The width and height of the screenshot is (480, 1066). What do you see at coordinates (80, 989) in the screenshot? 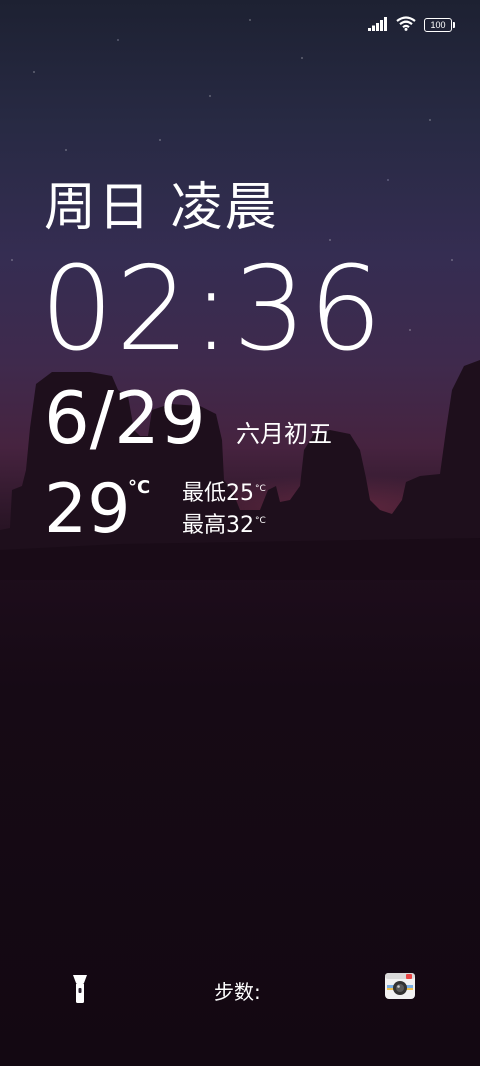
I see `flashlight-icon` at bounding box center [80, 989].